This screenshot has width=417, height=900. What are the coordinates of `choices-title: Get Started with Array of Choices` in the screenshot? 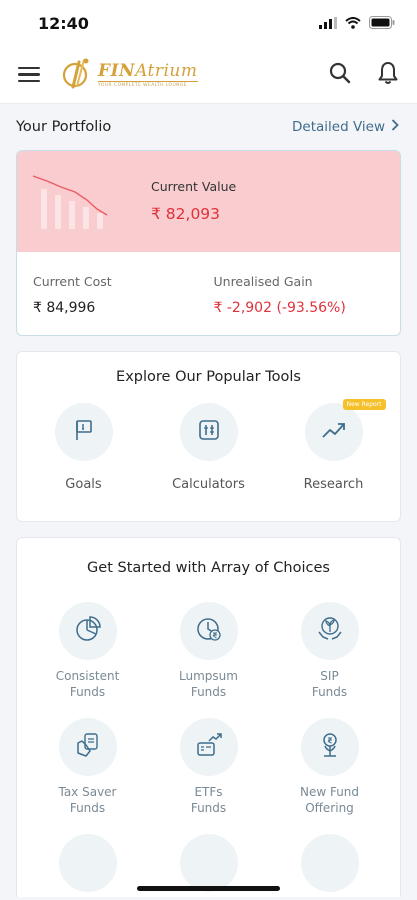 It's located at (208, 568).